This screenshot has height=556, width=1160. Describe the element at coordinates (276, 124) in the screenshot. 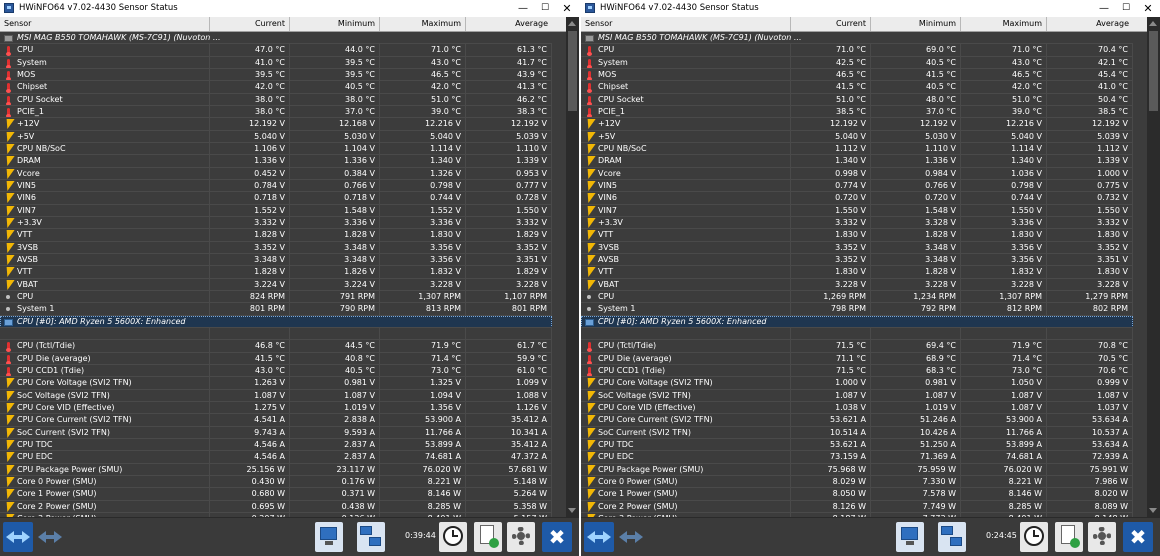

I see `sensor-row: +12V 12.192 V 12.168 V 12.216 V 12.192 V` at that location.